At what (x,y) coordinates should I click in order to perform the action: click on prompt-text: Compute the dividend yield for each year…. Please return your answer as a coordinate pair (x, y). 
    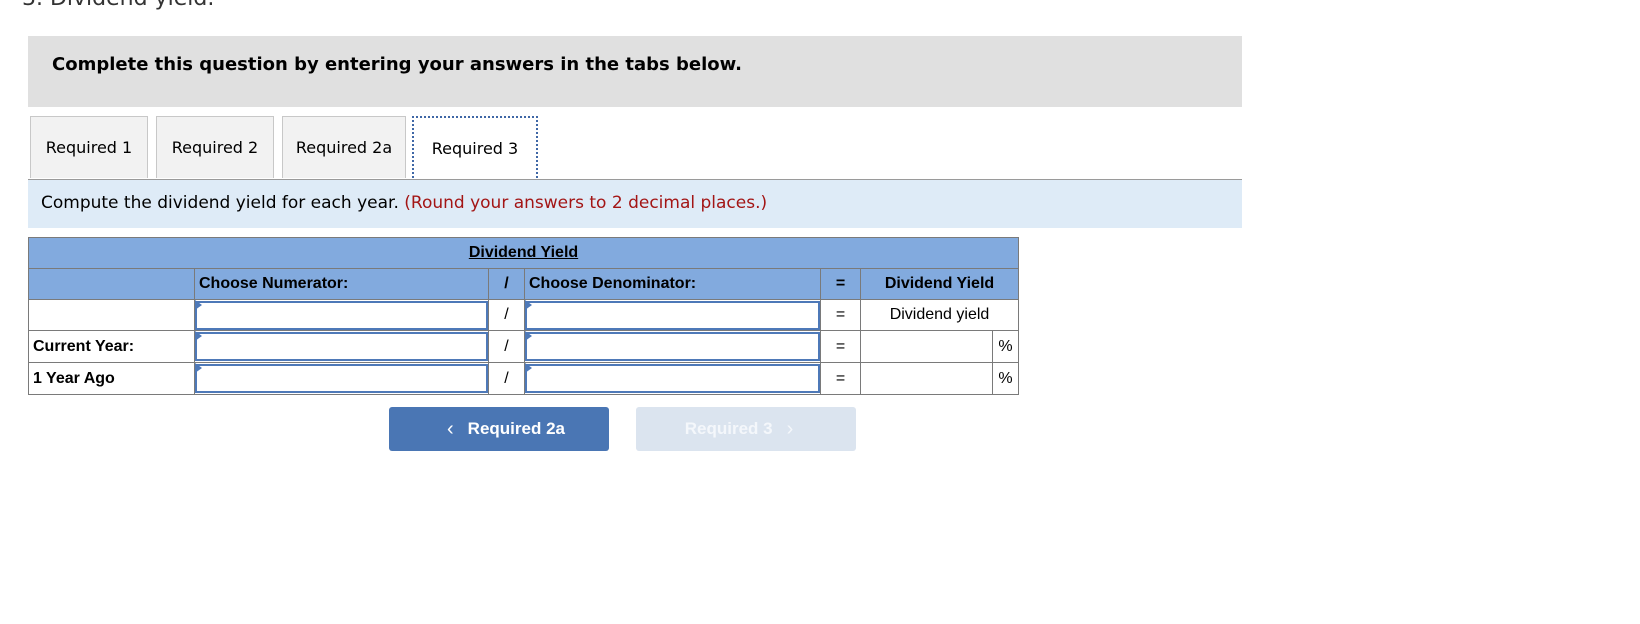
    Looking at the image, I should click on (220, 203).